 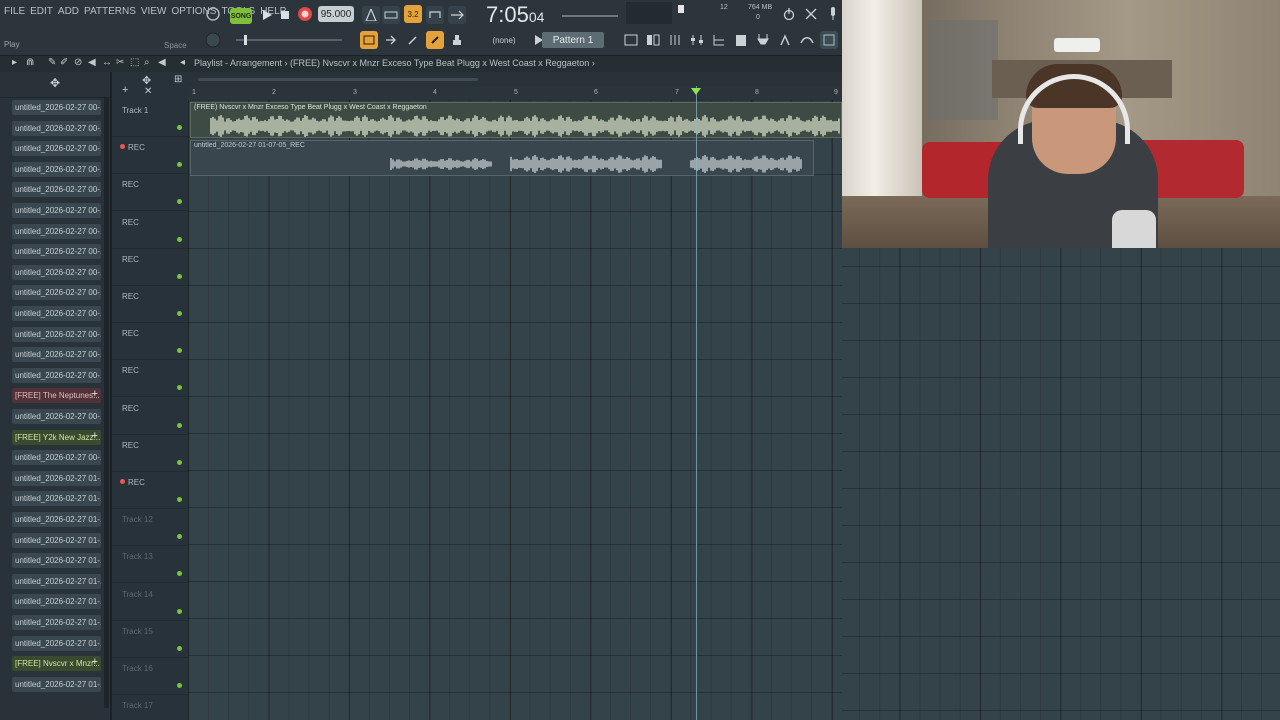 I want to click on master-pitch-knob, so click(x=213, y=40).